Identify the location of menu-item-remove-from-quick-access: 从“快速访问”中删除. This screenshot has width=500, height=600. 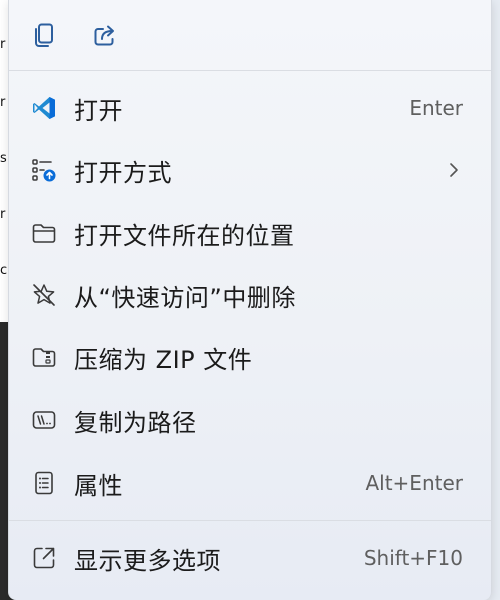
(250, 295).